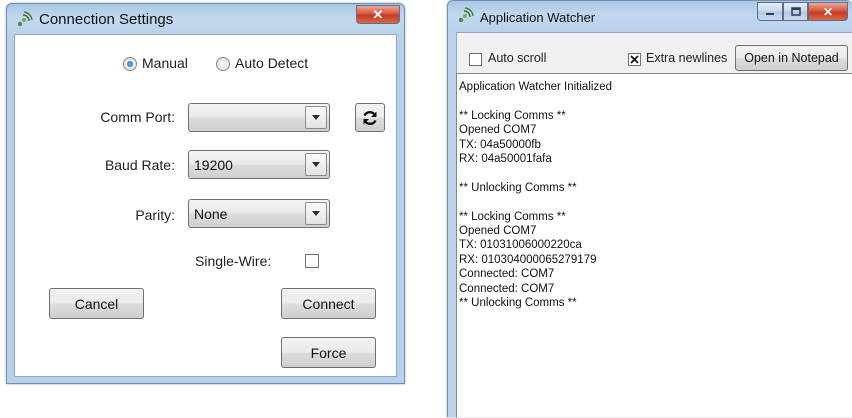  Describe the element at coordinates (259, 213) in the screenshot. I see `parity-select: None` at that location.